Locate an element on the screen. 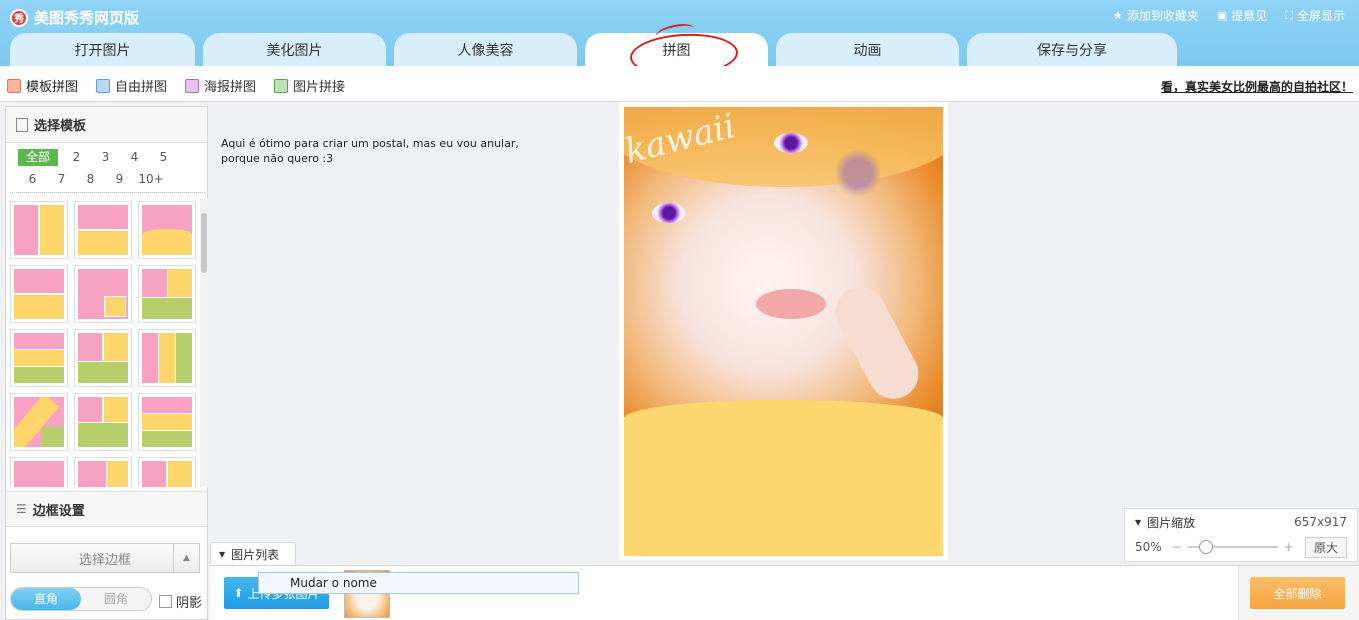  feedback-label: 提意见 is located at coordinates (1249, 16).